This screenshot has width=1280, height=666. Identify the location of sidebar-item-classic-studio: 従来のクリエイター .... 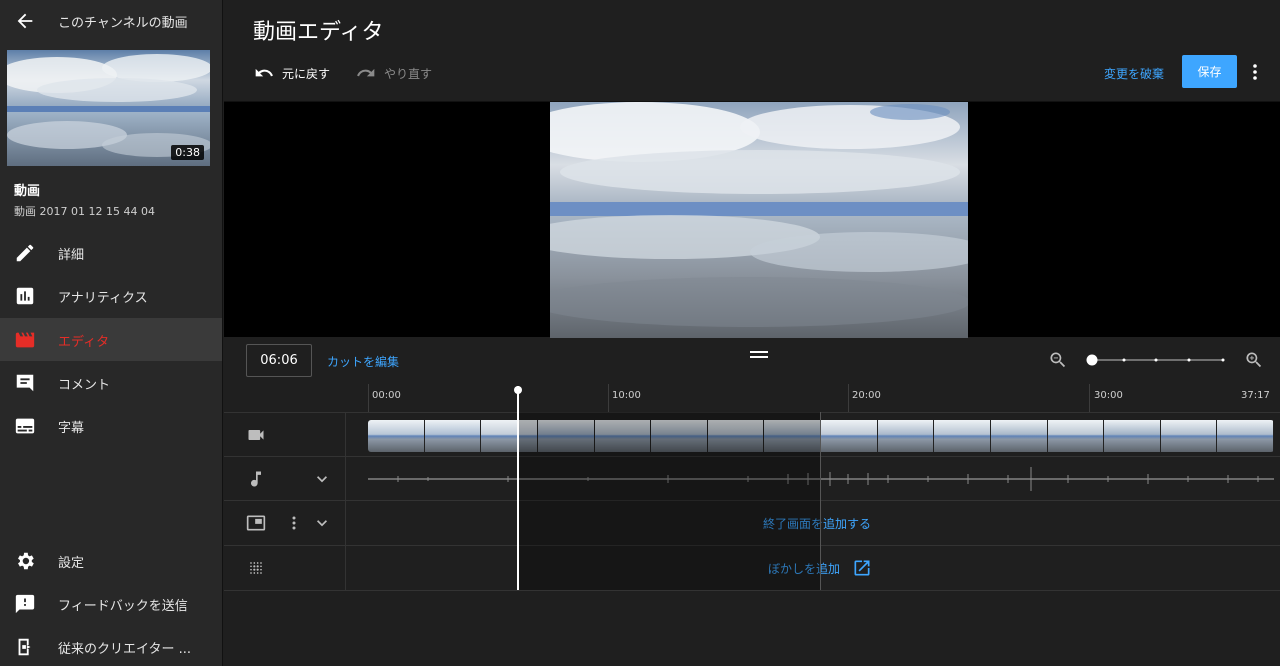
(111, 645).